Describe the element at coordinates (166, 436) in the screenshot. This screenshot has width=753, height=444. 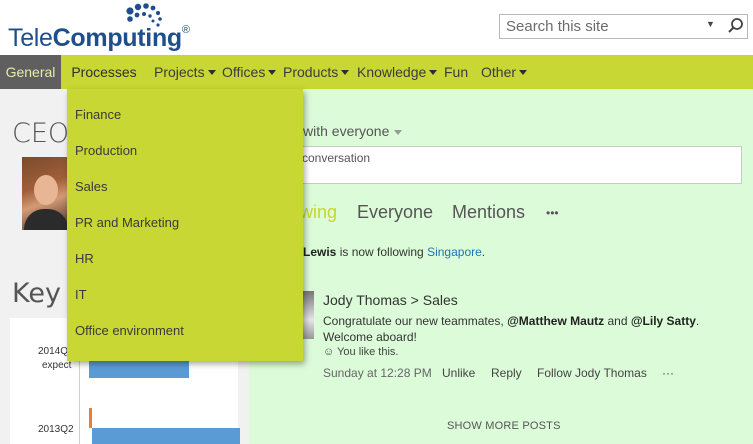
I see `kpi-bar` at that location.